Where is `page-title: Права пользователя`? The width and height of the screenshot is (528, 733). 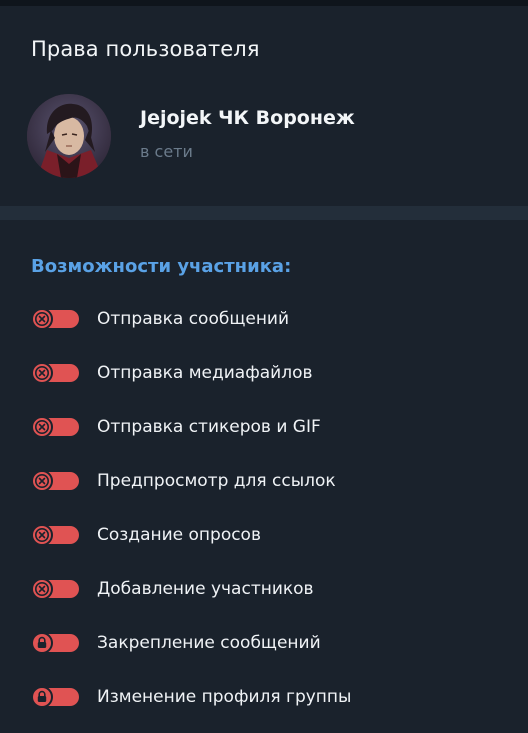 page-title: Права пользователя is located at coordinates (145, 49).